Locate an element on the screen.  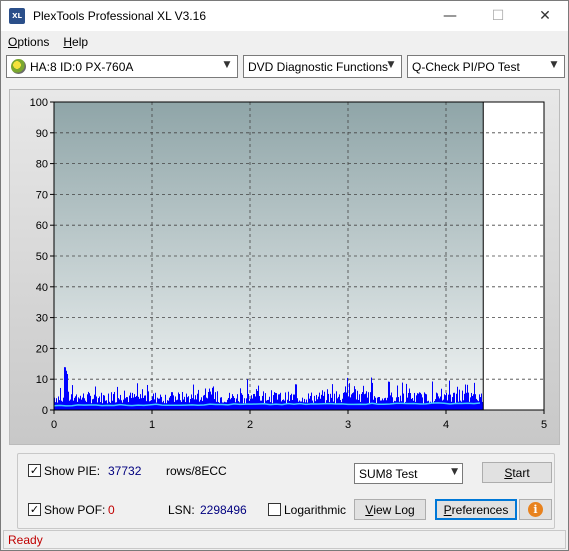
y-tick-label: 50 is located at coordinates (42, 257).